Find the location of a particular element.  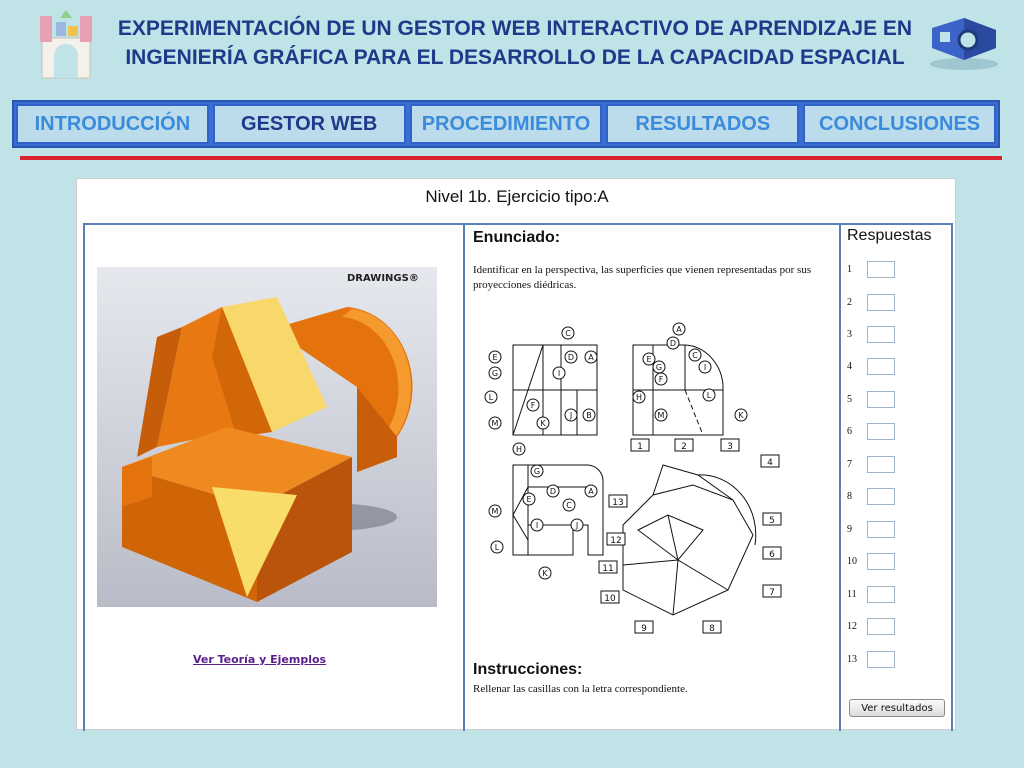

answer-number: 10 is located at coordinates (852, 561).